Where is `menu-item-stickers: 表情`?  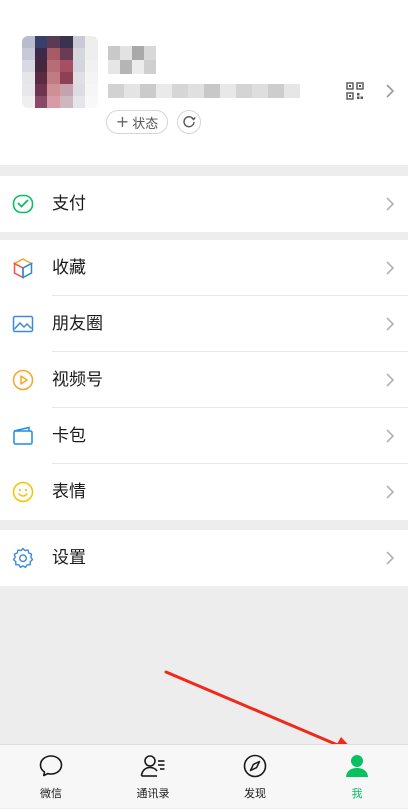
menu-item-stickers: 表情 is located at coordinates (204, 492).